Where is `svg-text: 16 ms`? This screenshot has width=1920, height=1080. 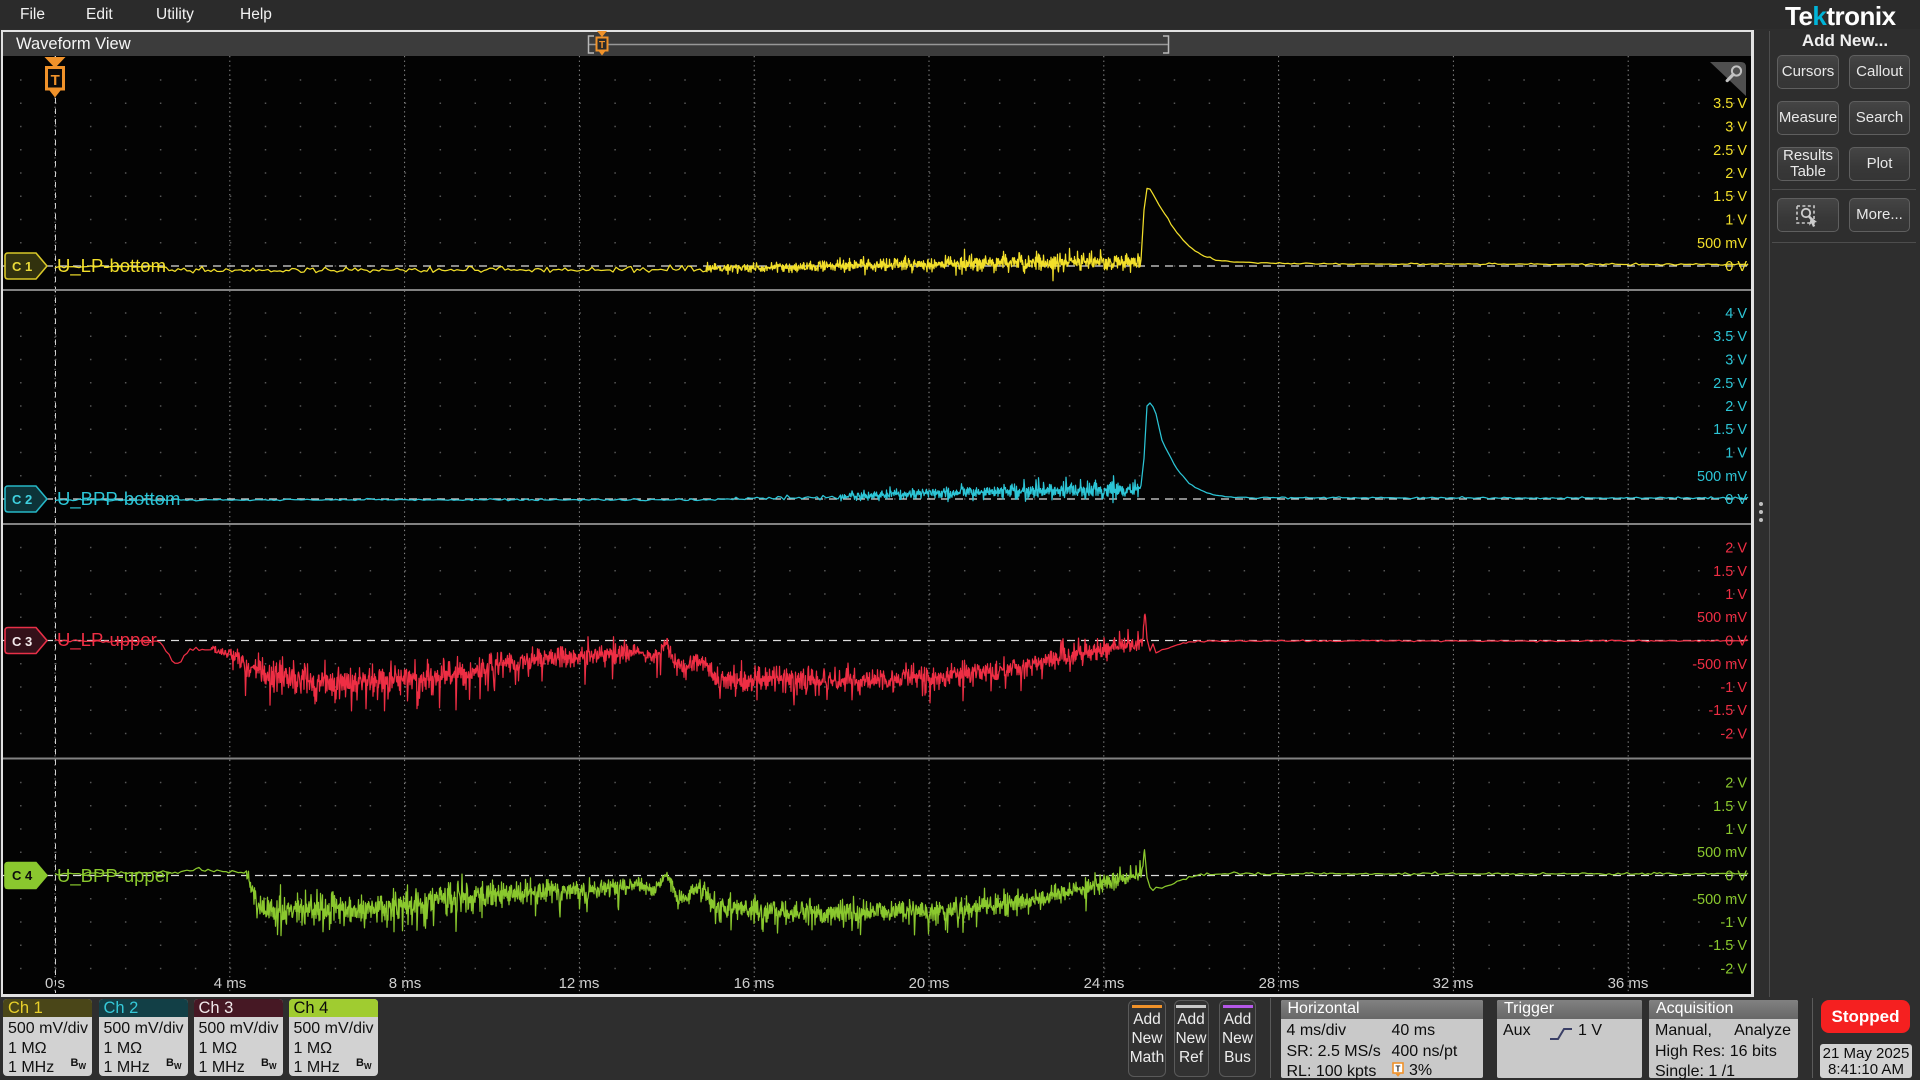
svg-text: 16 ms is located at coordinates (754, 983).